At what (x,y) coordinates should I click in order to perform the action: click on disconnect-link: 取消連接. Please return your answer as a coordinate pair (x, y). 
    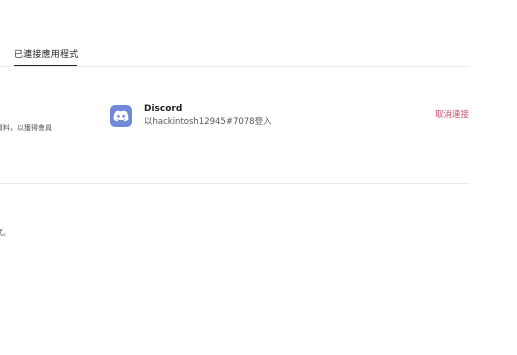
    Looking at the image, I should click on (452, 115).